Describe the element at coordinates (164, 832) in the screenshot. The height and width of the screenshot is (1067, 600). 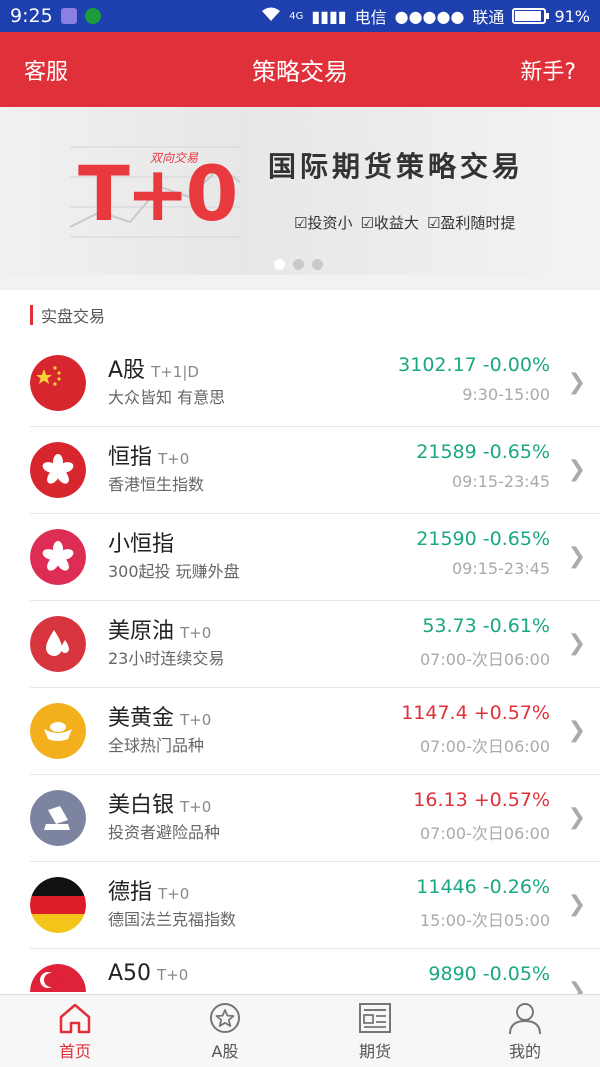
I see `item-desc: 投资者避险品种` at that location.